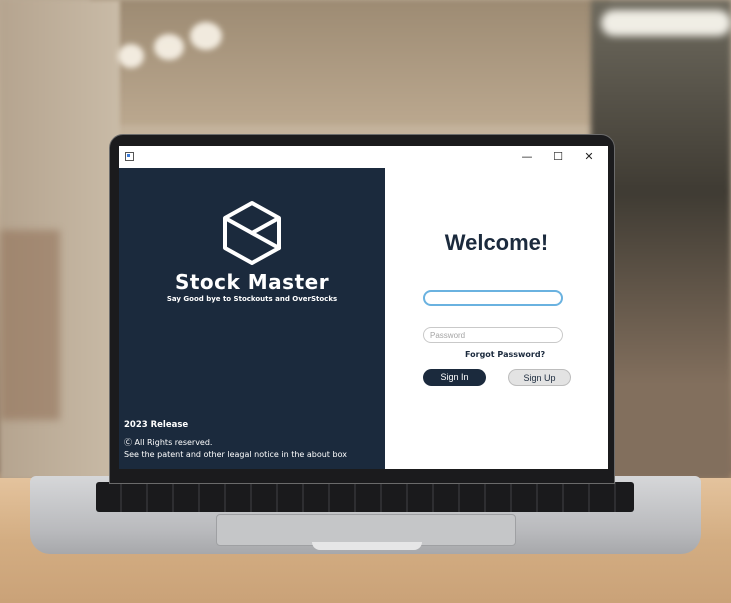  What do you see at coordinates (252, 282) in the screenshot?
I see `brand-name: Stock Master` at bounding box center [252, 282].